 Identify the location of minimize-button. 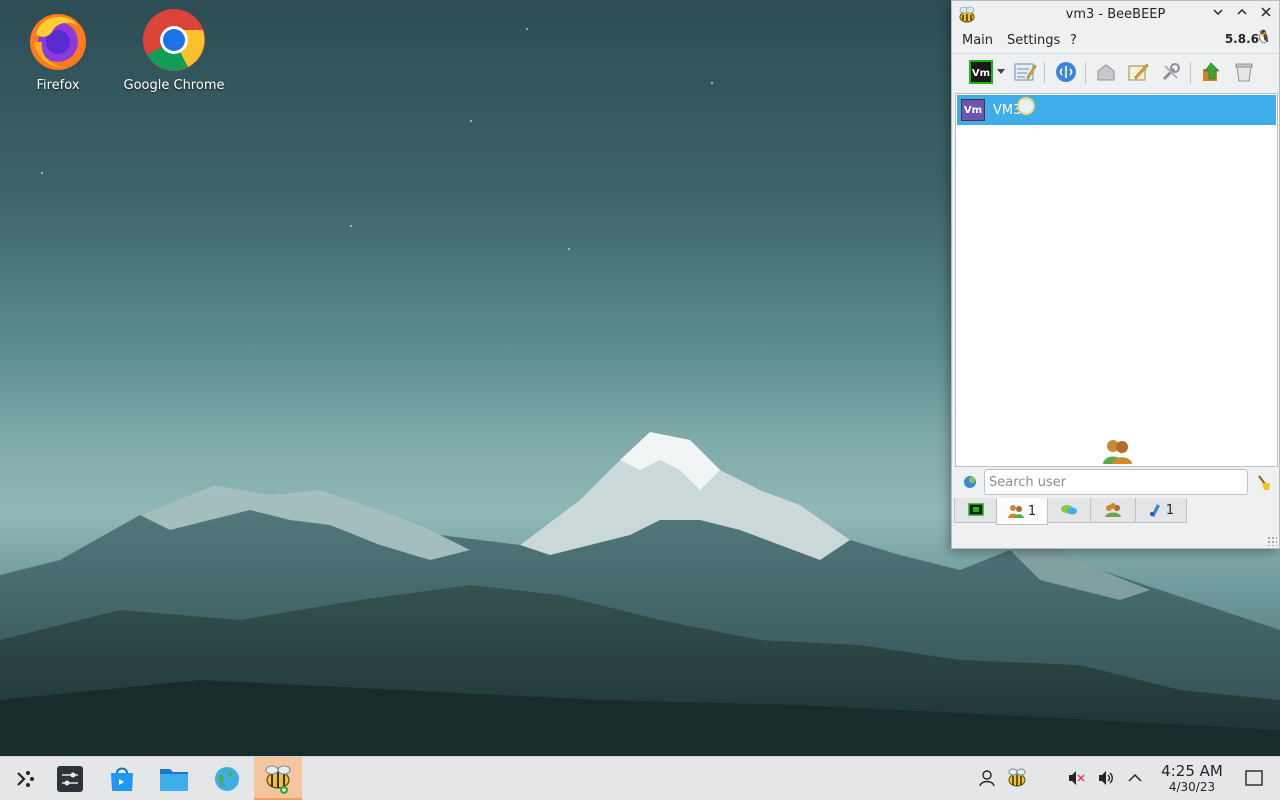
(1218, 15).